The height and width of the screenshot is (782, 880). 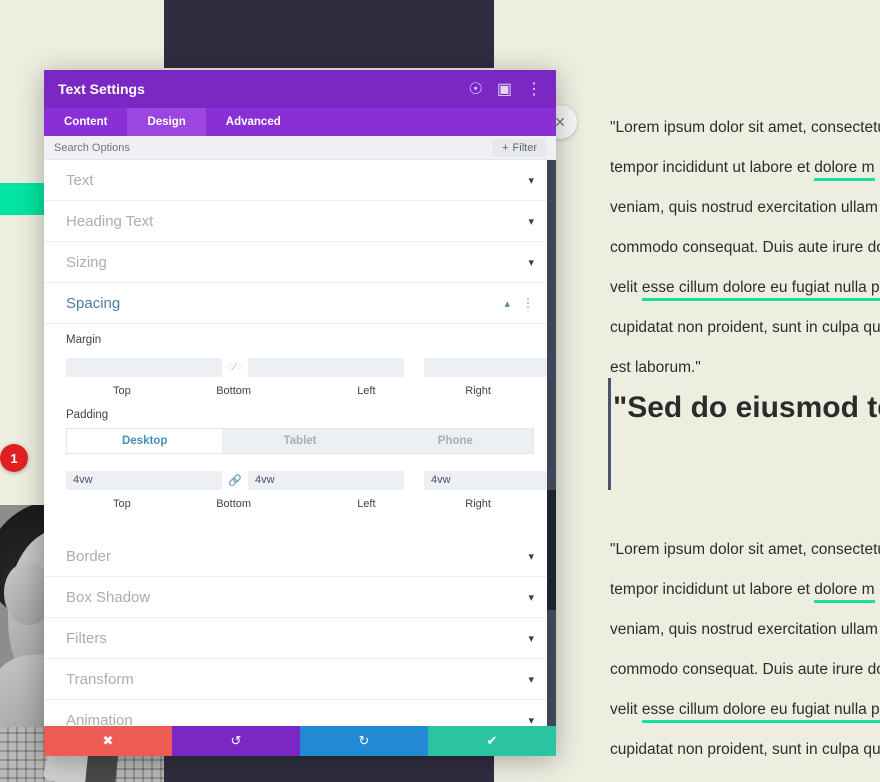 I want to click on margin-right-label: Right, so click(x=478, y=391).